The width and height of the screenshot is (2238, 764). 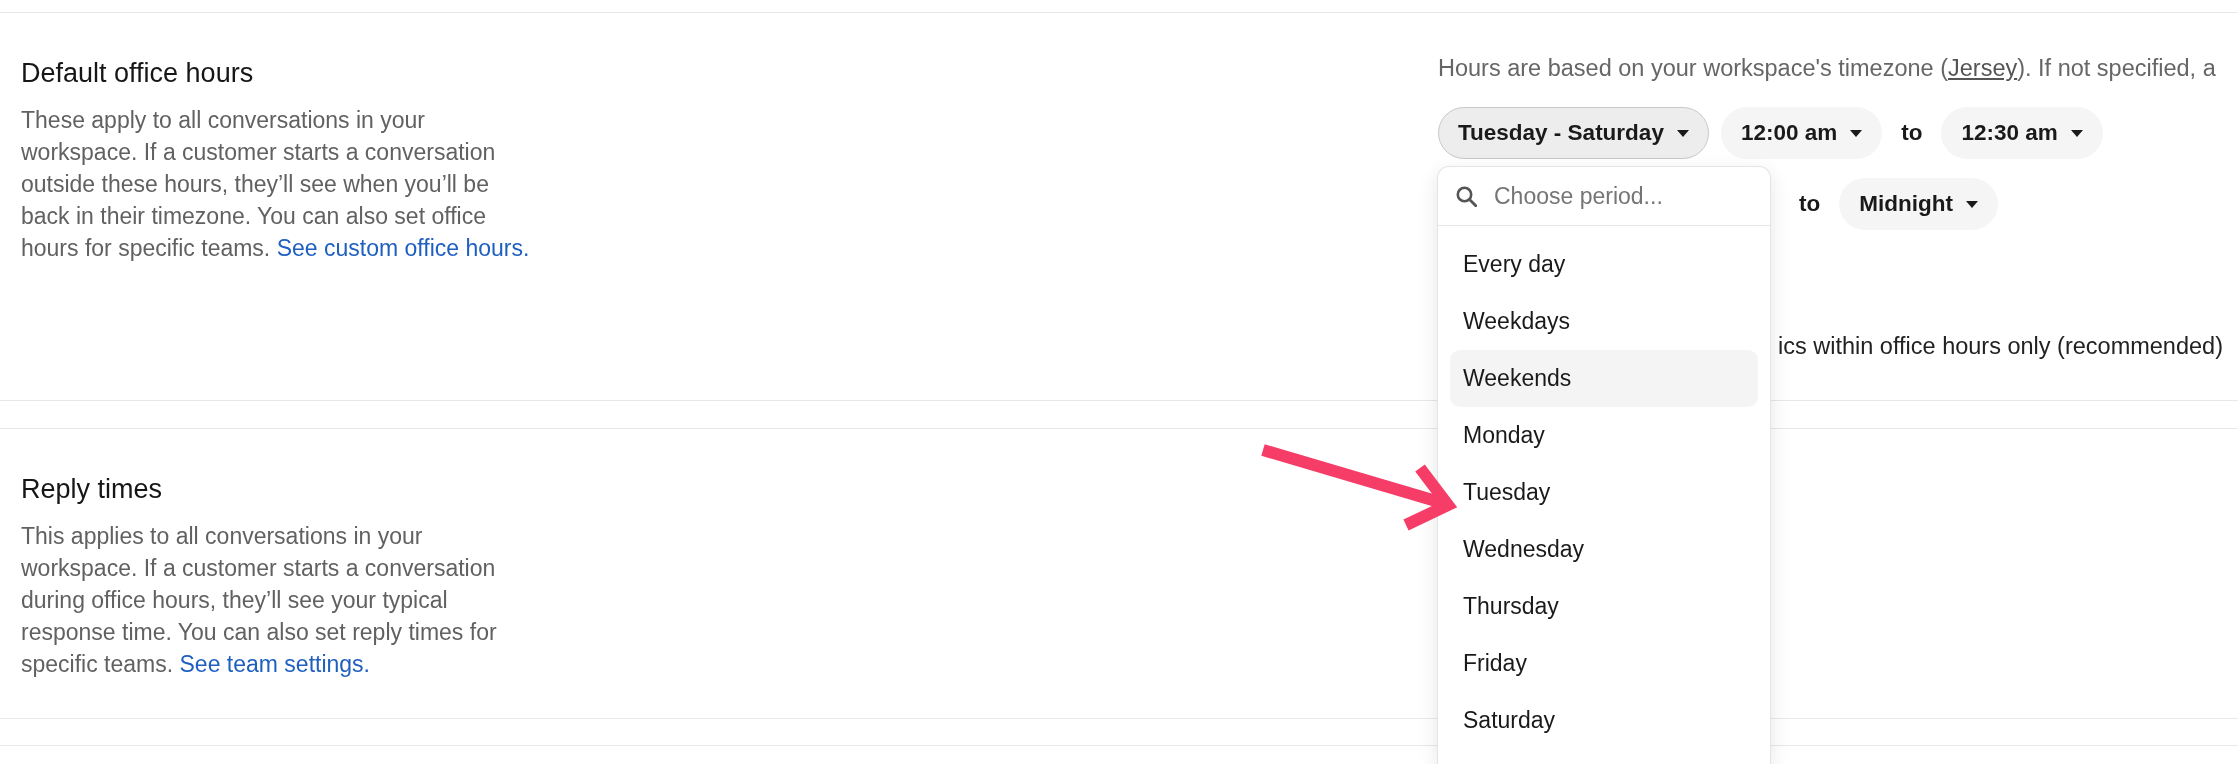 I want to click on menu-item: Saturday, so click(x=1604, y=720).